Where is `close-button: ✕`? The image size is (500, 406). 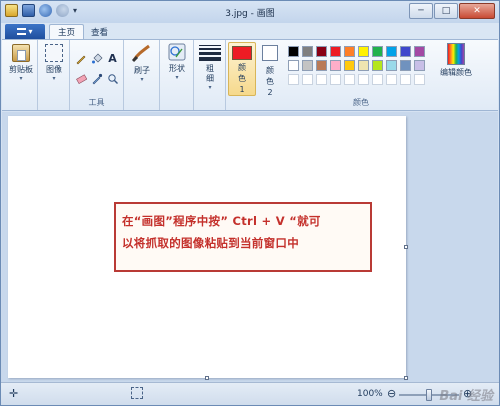 close-button: ✕ is located at coordinates (477, 11).